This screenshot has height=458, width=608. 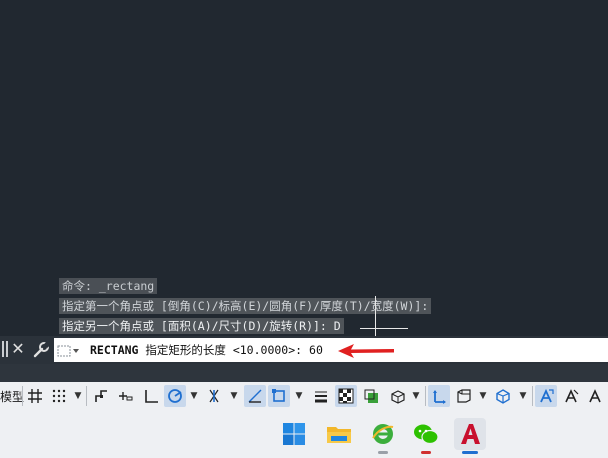 What do you see at coordinates (5, 349) in the screenshot?
I see `drag-handle-icon` at bounding box center [5, 349].